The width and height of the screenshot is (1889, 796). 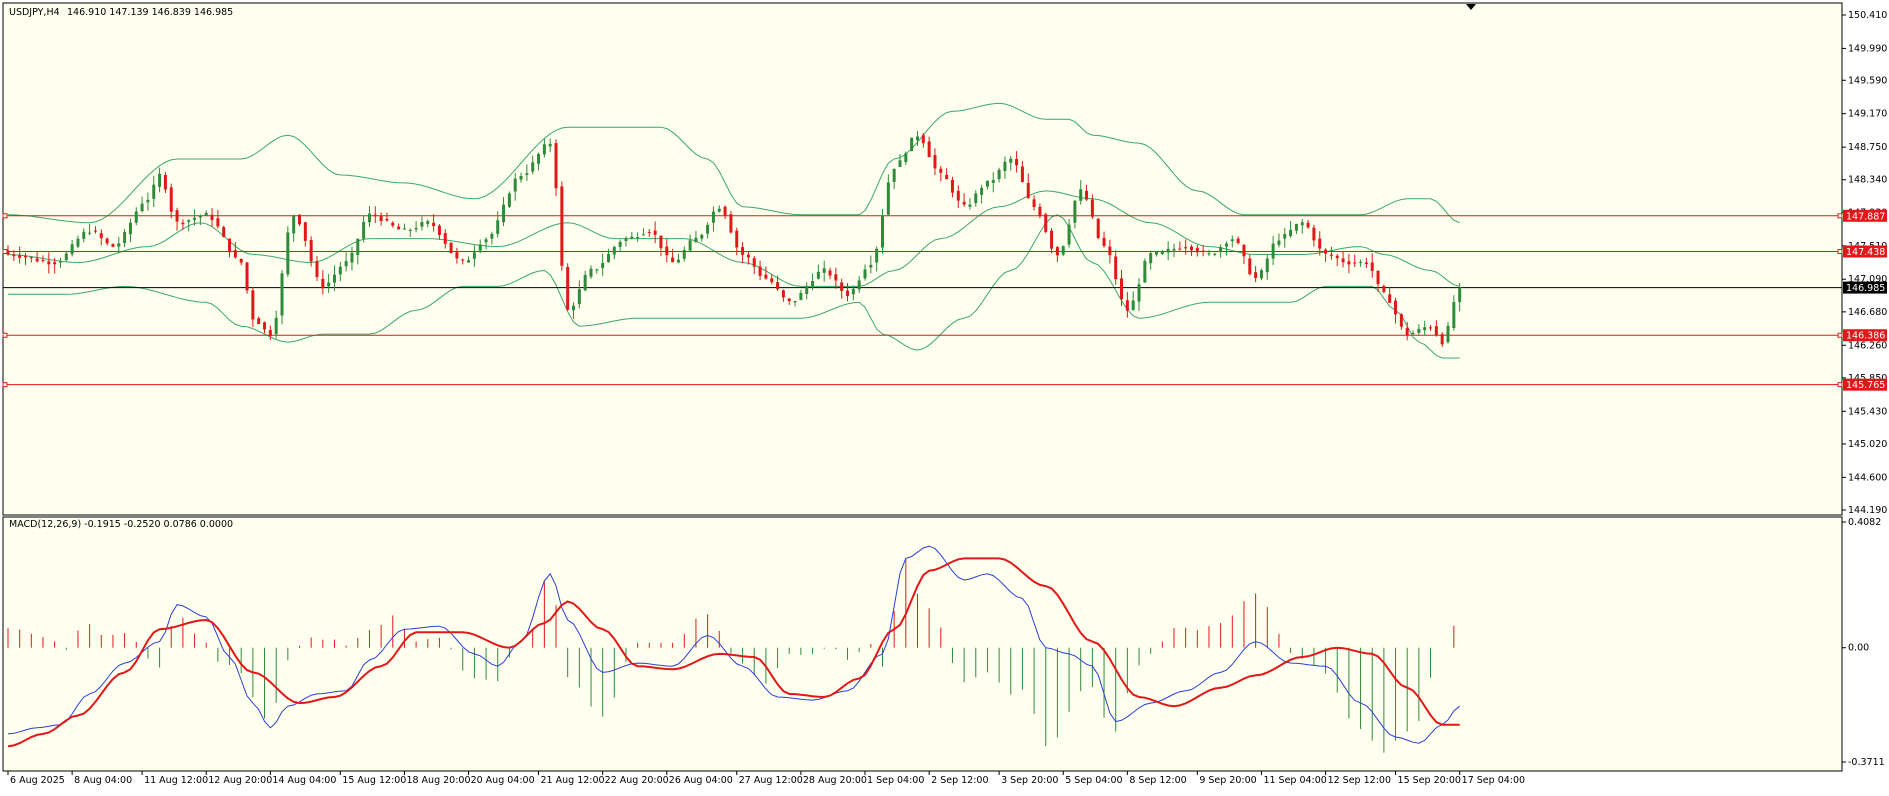 I want to click on macd-tick-label: 0.00, so click(x=1858, y=648).